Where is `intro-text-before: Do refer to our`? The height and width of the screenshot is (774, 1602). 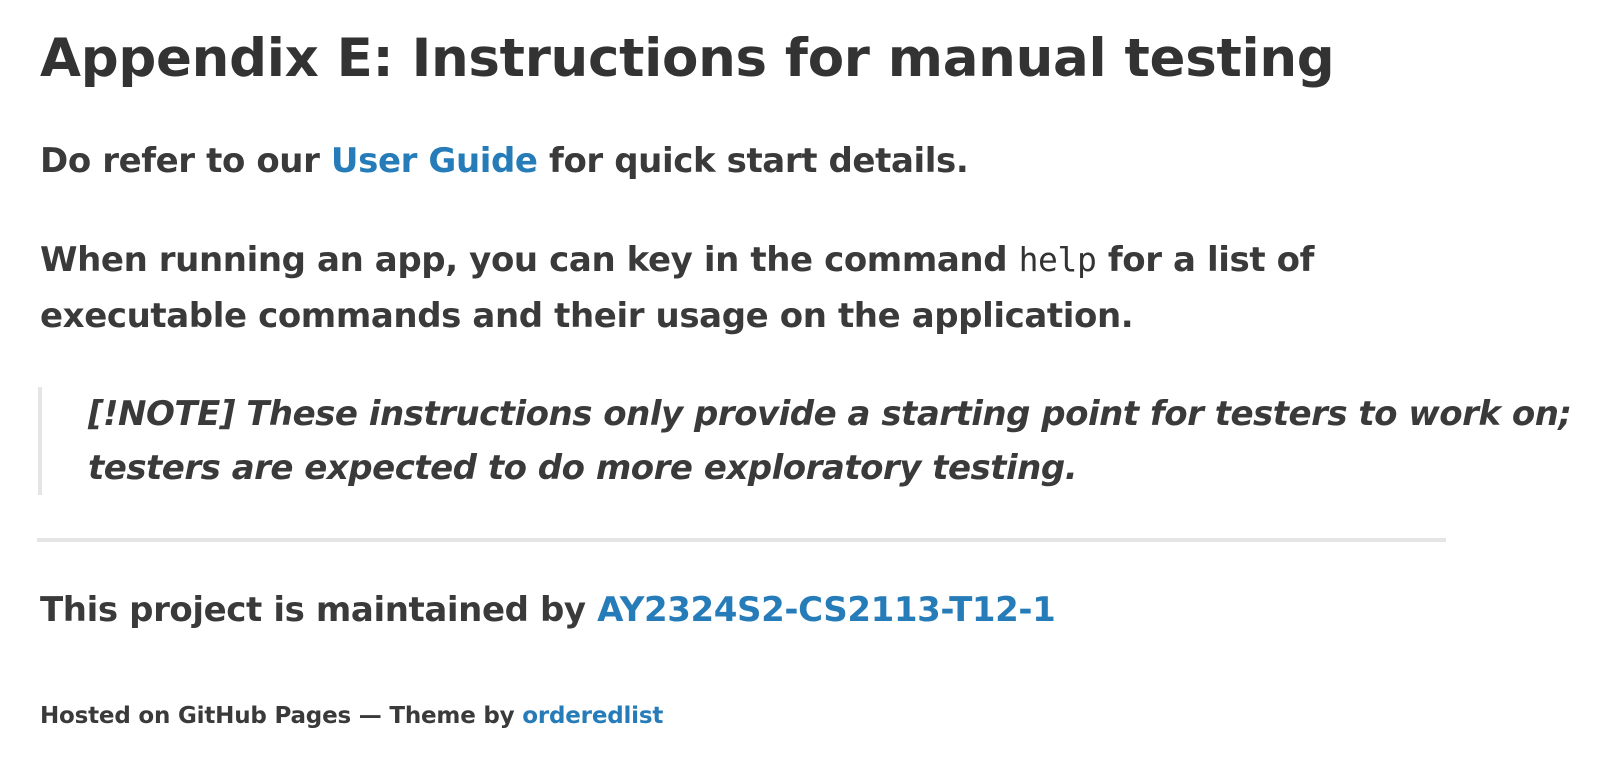 intro-text-before: Do refer to our is located at coordinates (185, 161).